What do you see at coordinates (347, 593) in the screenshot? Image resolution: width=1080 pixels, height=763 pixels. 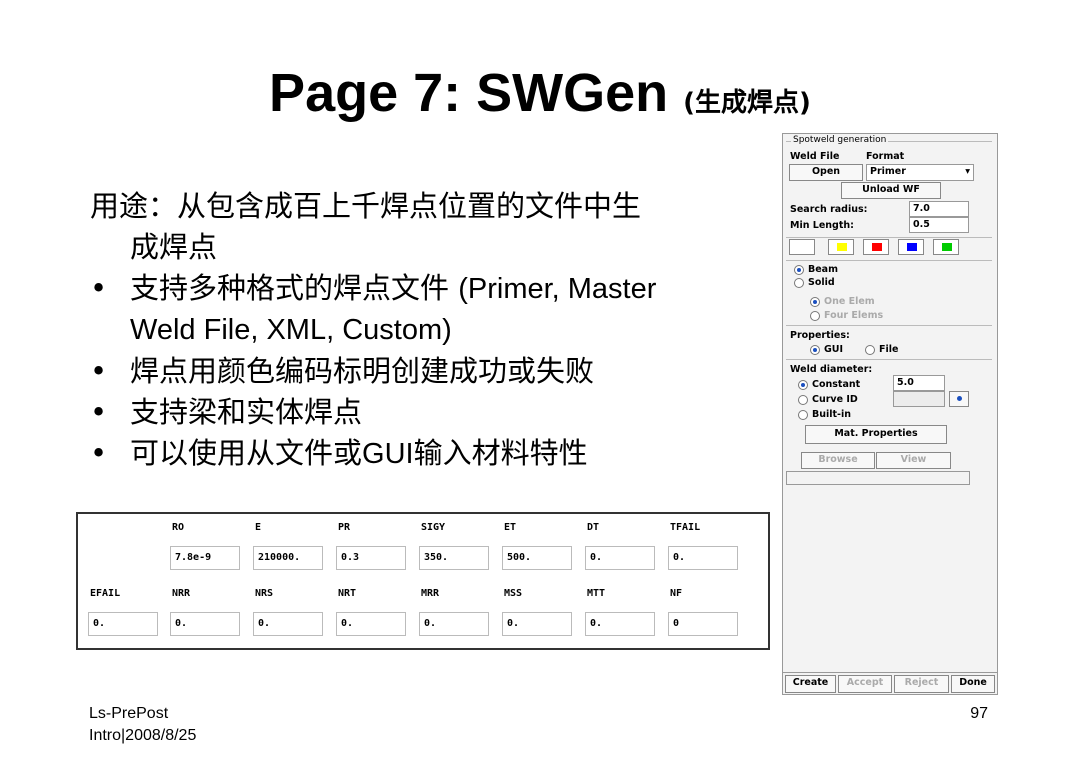 I see `header-nrt: NRT` at bounding box center [347, 593].